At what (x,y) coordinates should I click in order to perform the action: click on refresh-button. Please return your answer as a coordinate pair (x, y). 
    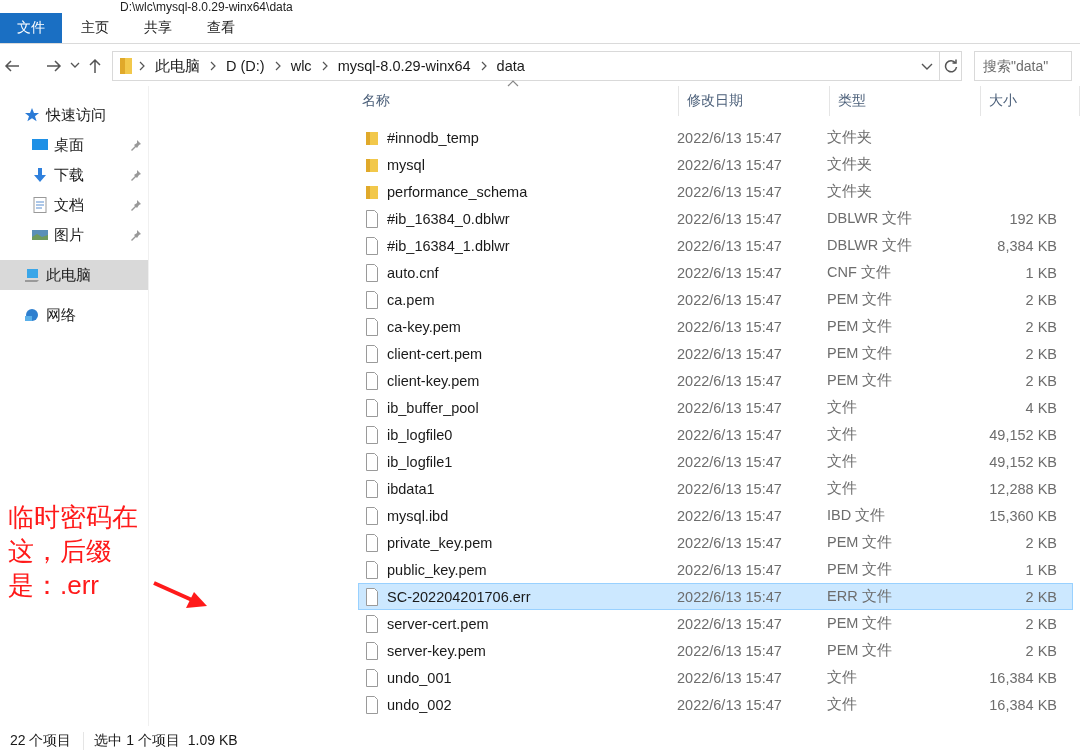
    Looking at the image, I should click on (951, 66).